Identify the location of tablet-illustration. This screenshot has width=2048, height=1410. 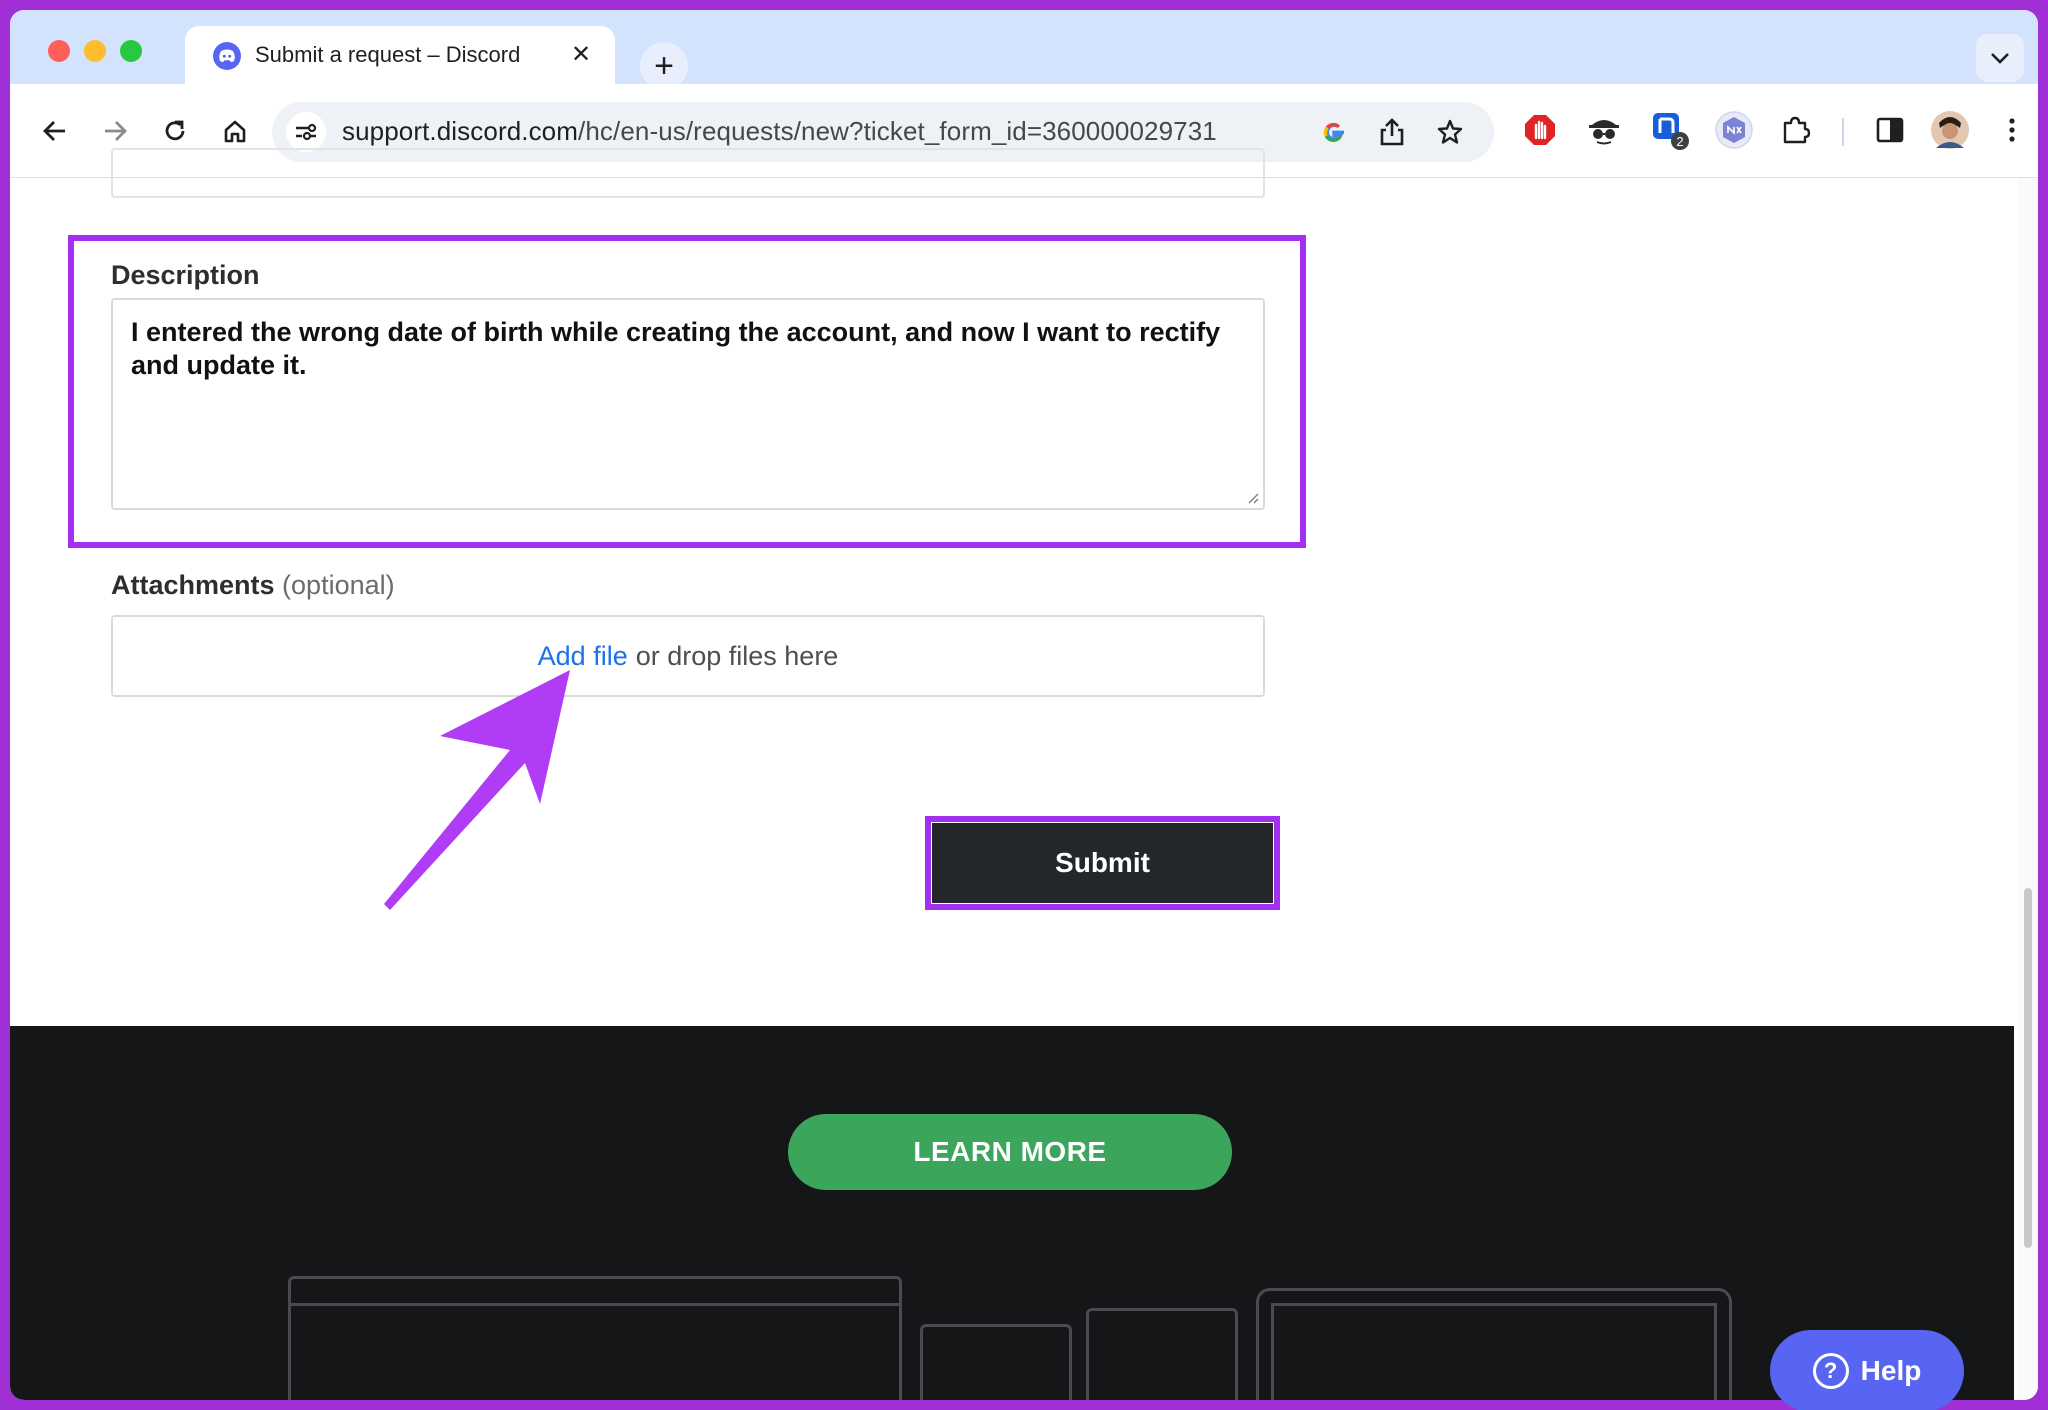
(996, 1362).